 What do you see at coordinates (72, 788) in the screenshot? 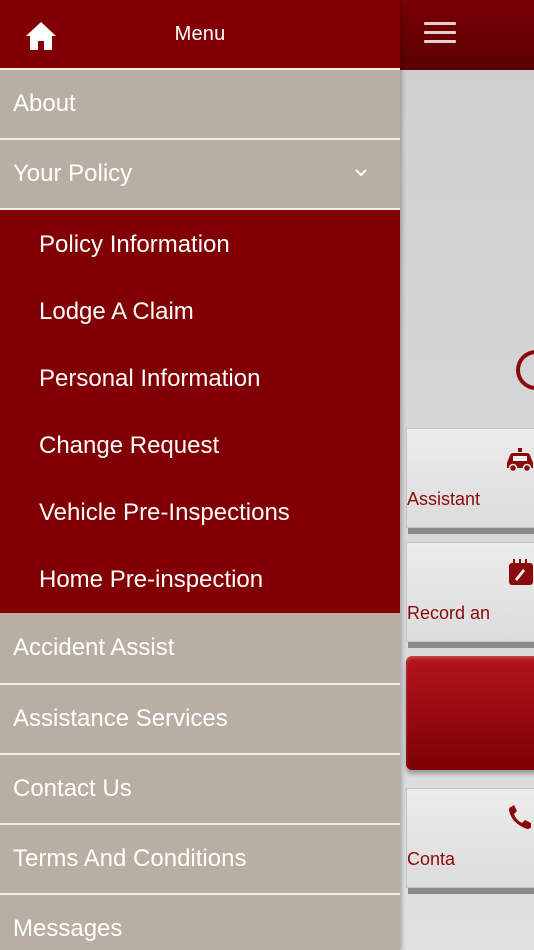
I see `menu-item-label: Contact Us` at bounding box center [72, 788].